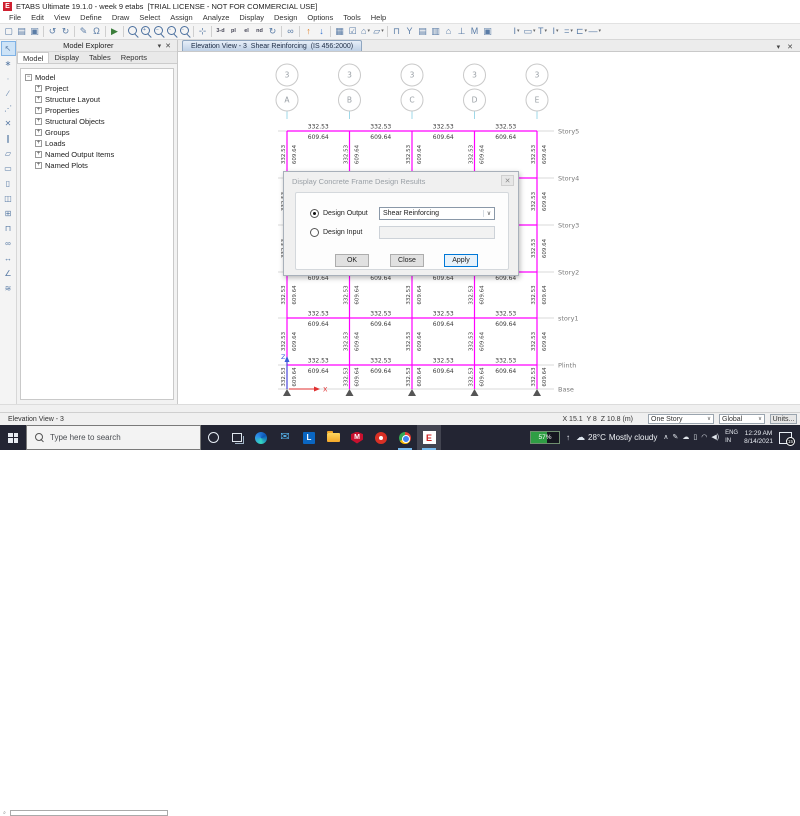  Describe the element at coordinates (543, 31) in the screenshot. I see `t-section-icon: T` at that location.